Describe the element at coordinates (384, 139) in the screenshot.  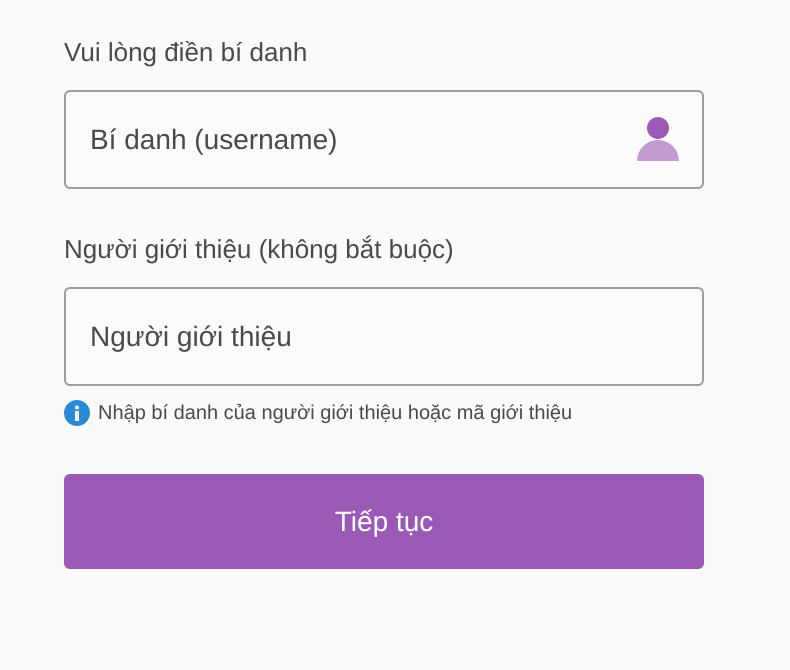
I see `text-field: Bí danh (username)` at that location.